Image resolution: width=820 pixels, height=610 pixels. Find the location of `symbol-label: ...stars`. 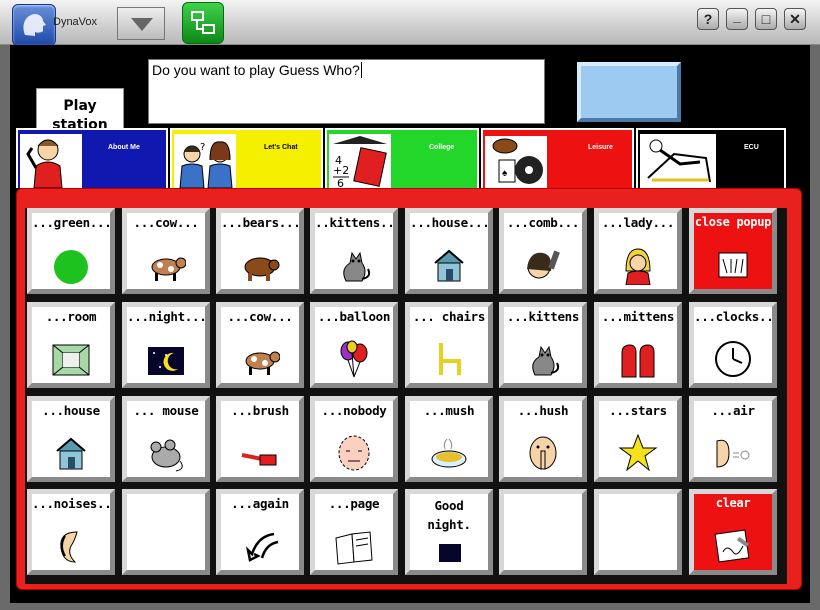

symbol-label: ...stars is located at coordinates (638, 410).